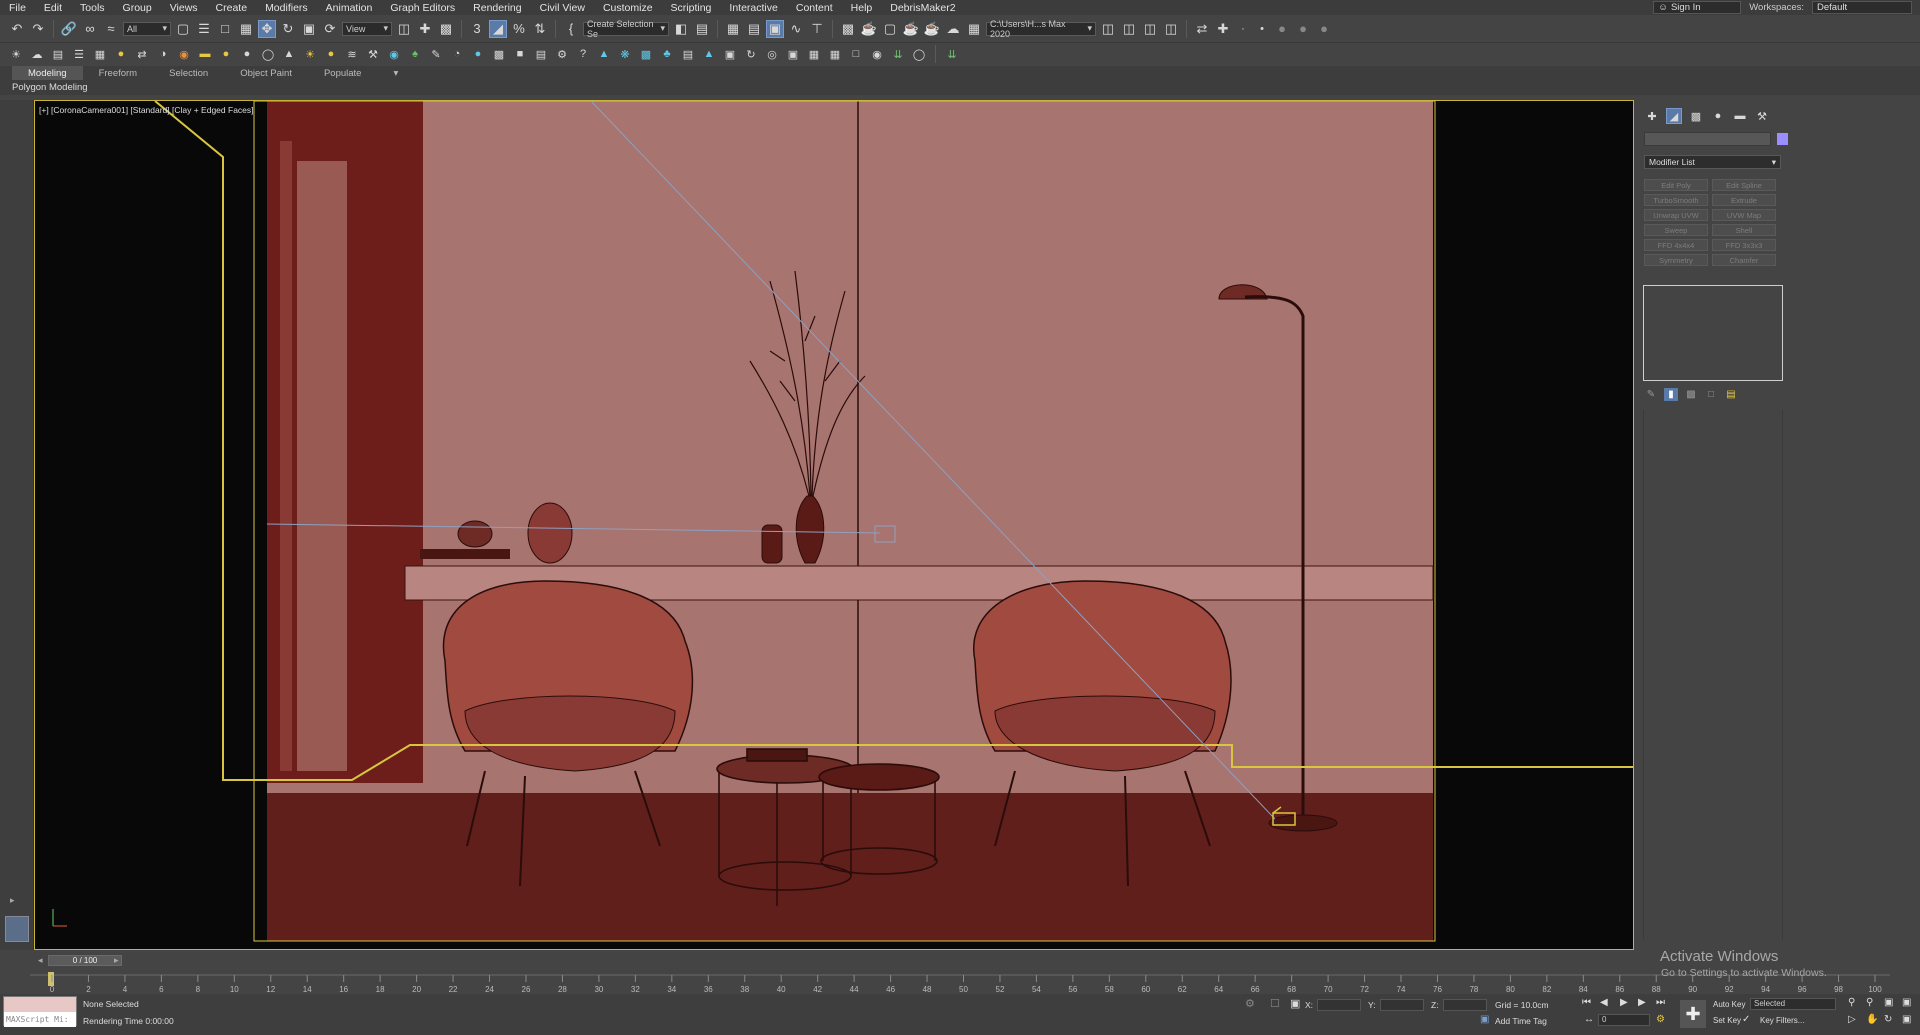 Image resolution: width=1920 pixels, height=1035 pixels. What do you see at coordinates (626, 29) in the screenshot?
I see `create-selection-set-dropdown: Create Selection Se ▾` at bounding box center [626, 29].